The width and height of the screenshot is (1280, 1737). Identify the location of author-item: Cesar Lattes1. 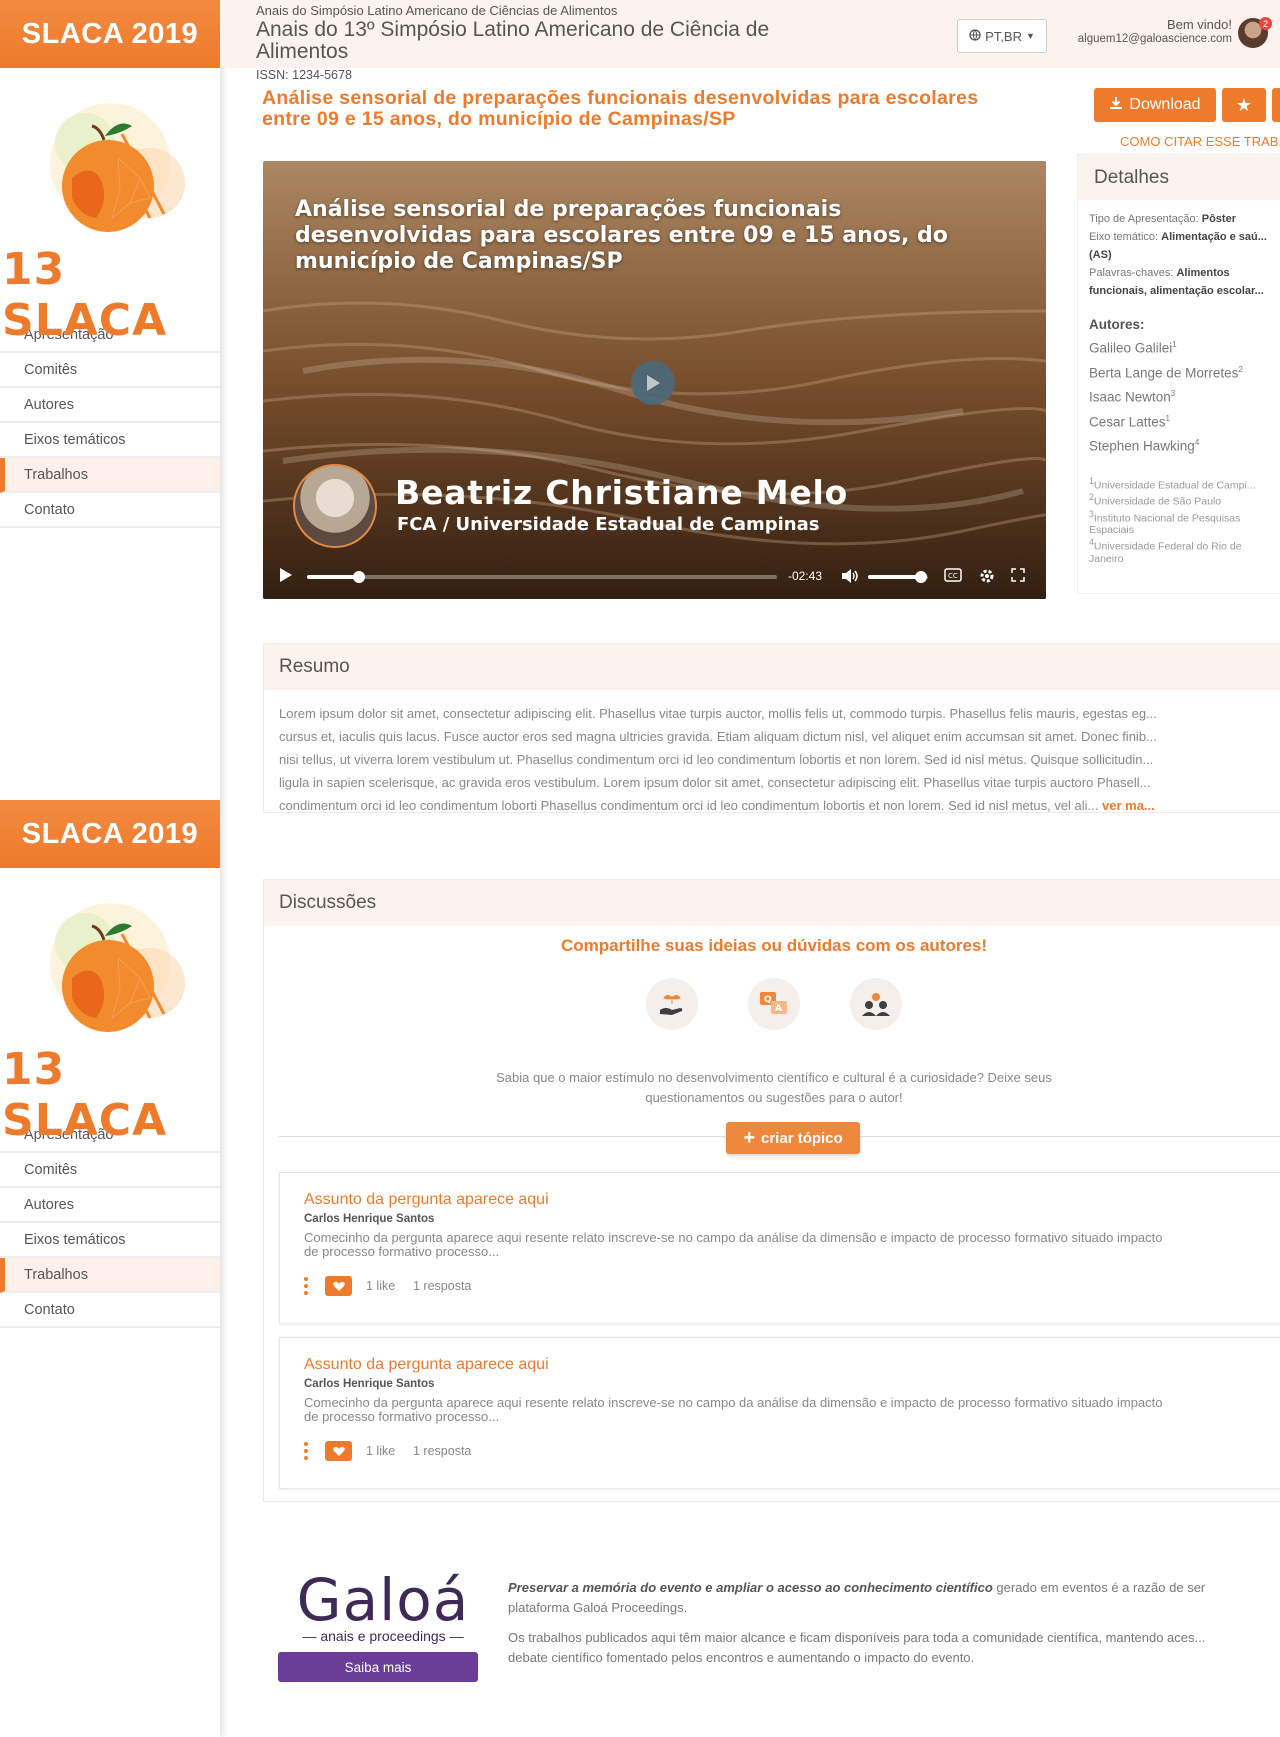
(1184, 420).